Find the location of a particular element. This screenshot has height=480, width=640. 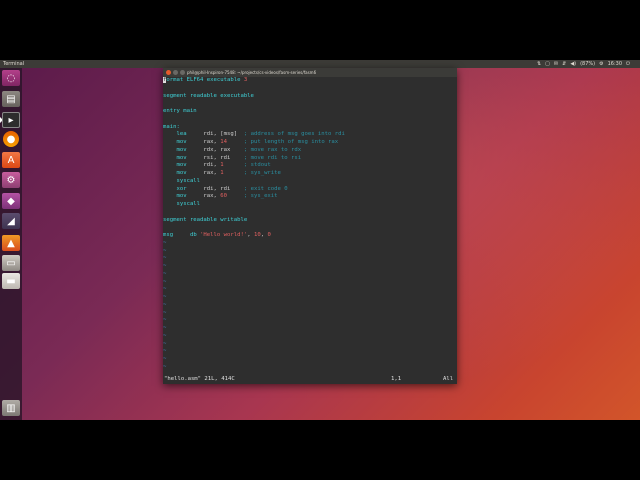

code-line: segment readable writable is located at coordinates (310, 221).